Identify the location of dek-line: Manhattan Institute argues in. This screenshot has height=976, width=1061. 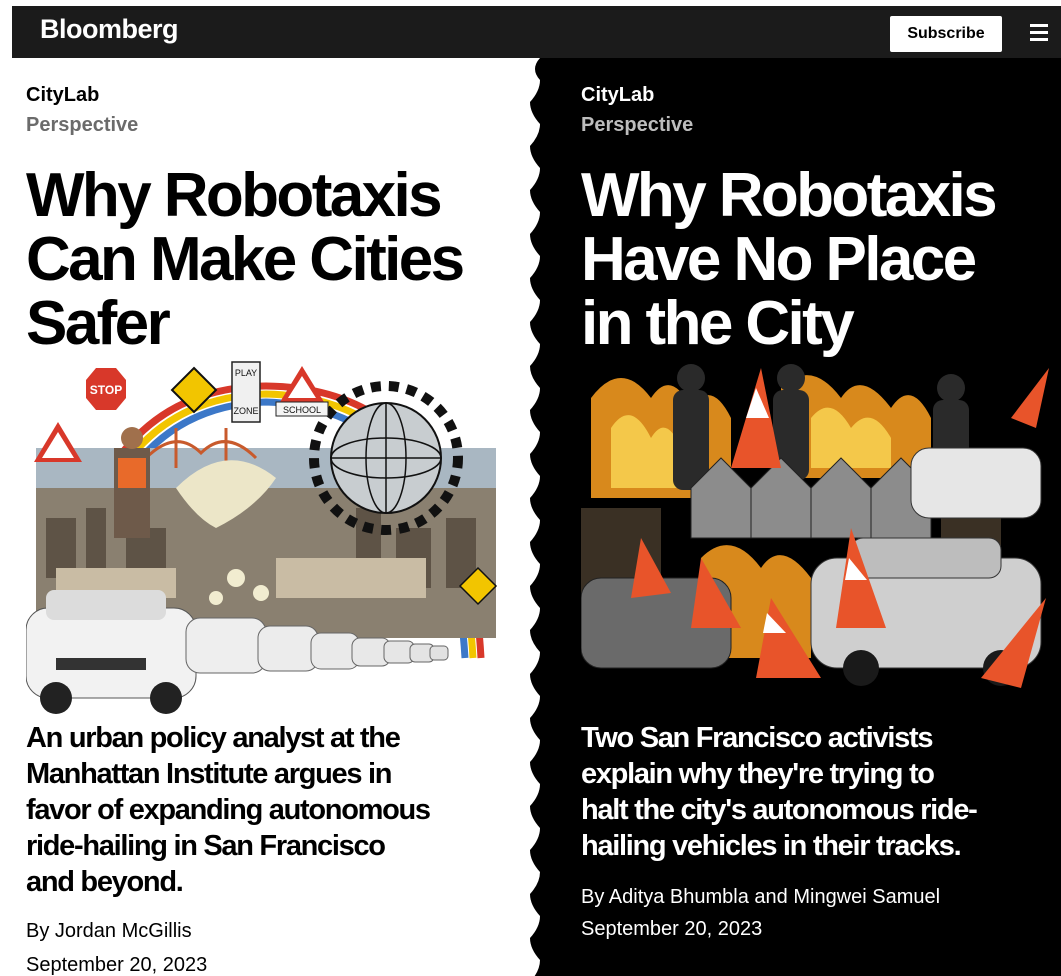
(209, 774).